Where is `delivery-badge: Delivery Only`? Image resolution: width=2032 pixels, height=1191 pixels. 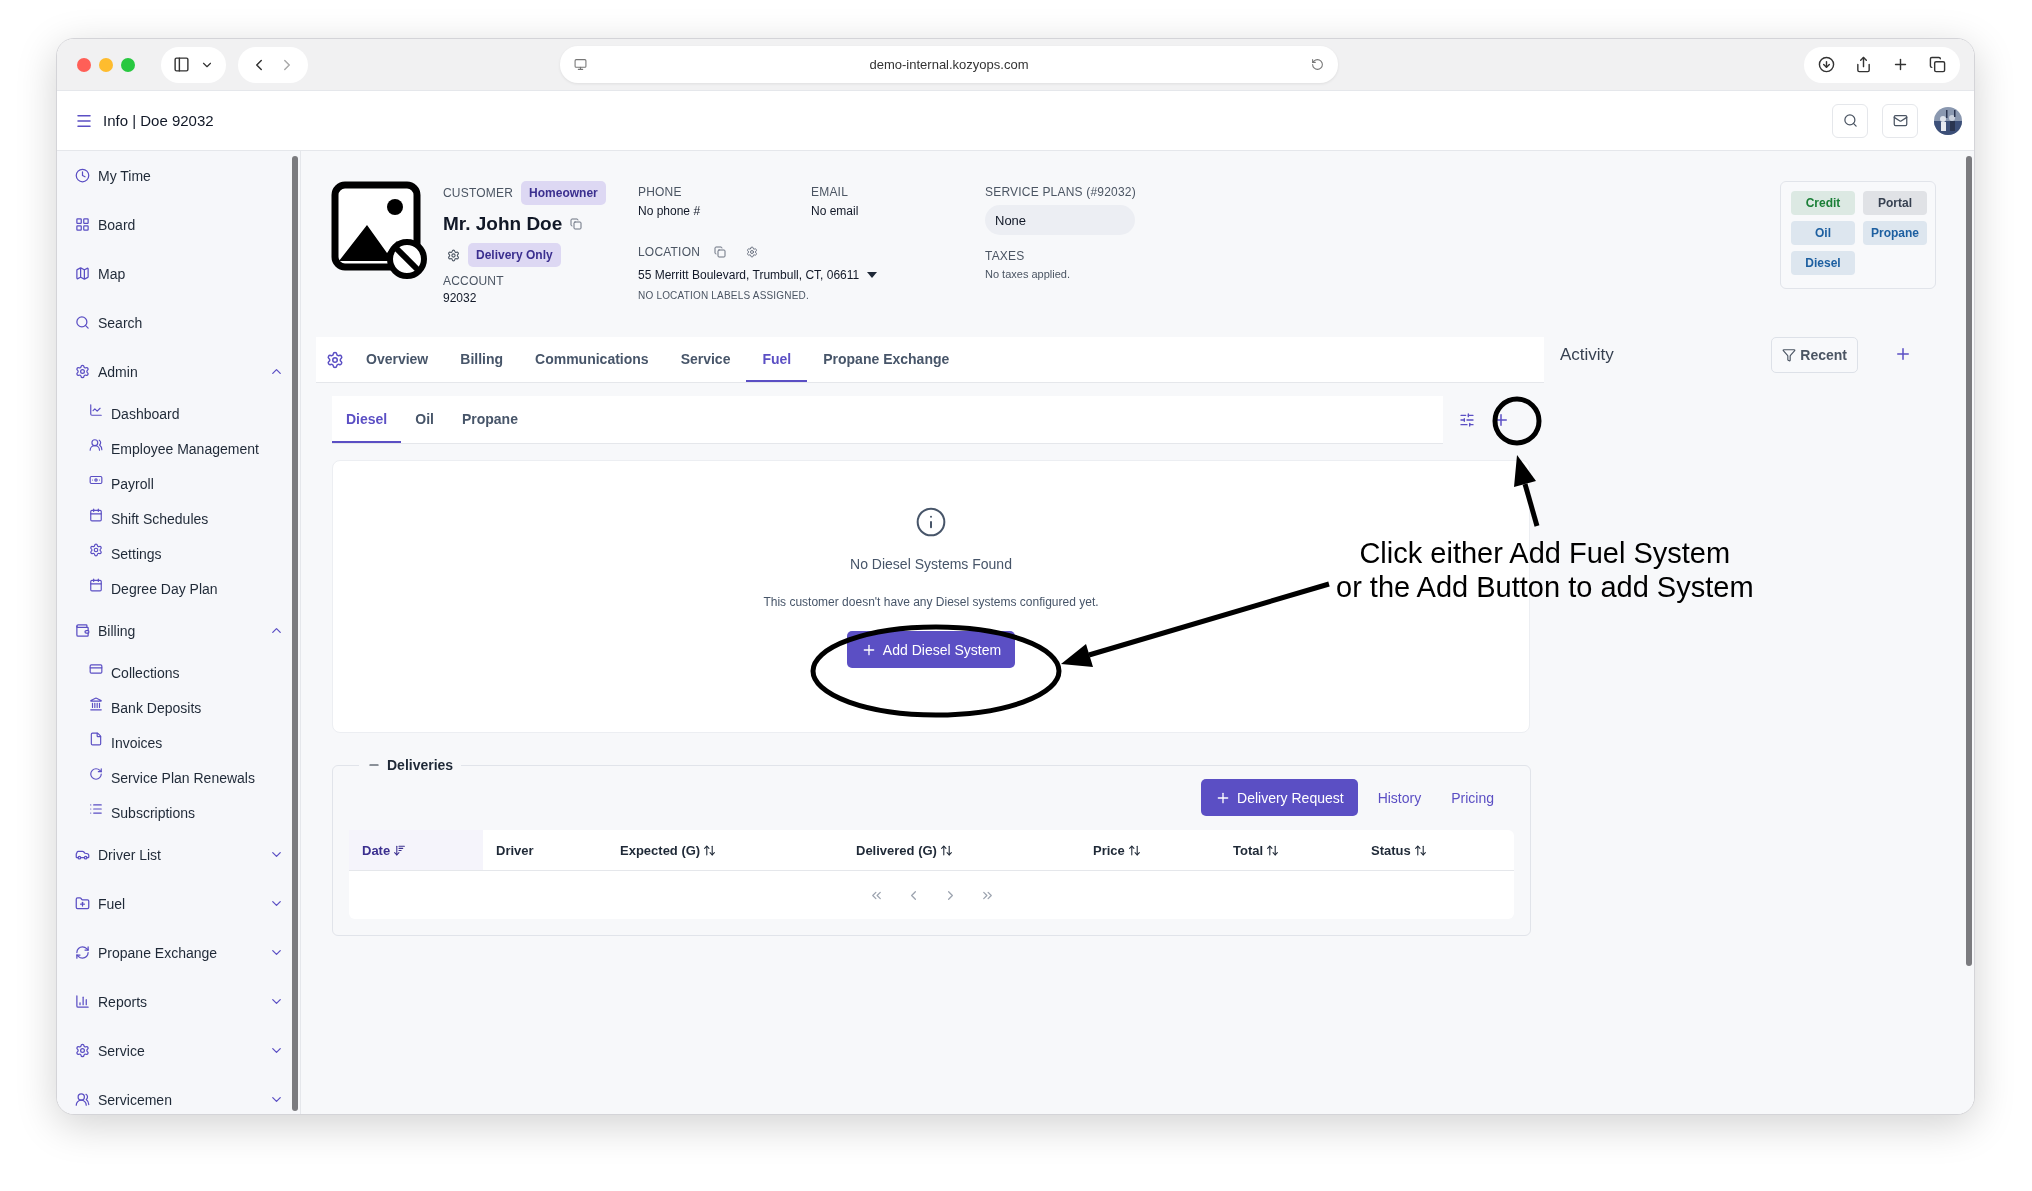
delivery-badge: Delivery Only is located at coordinates (514, 255).